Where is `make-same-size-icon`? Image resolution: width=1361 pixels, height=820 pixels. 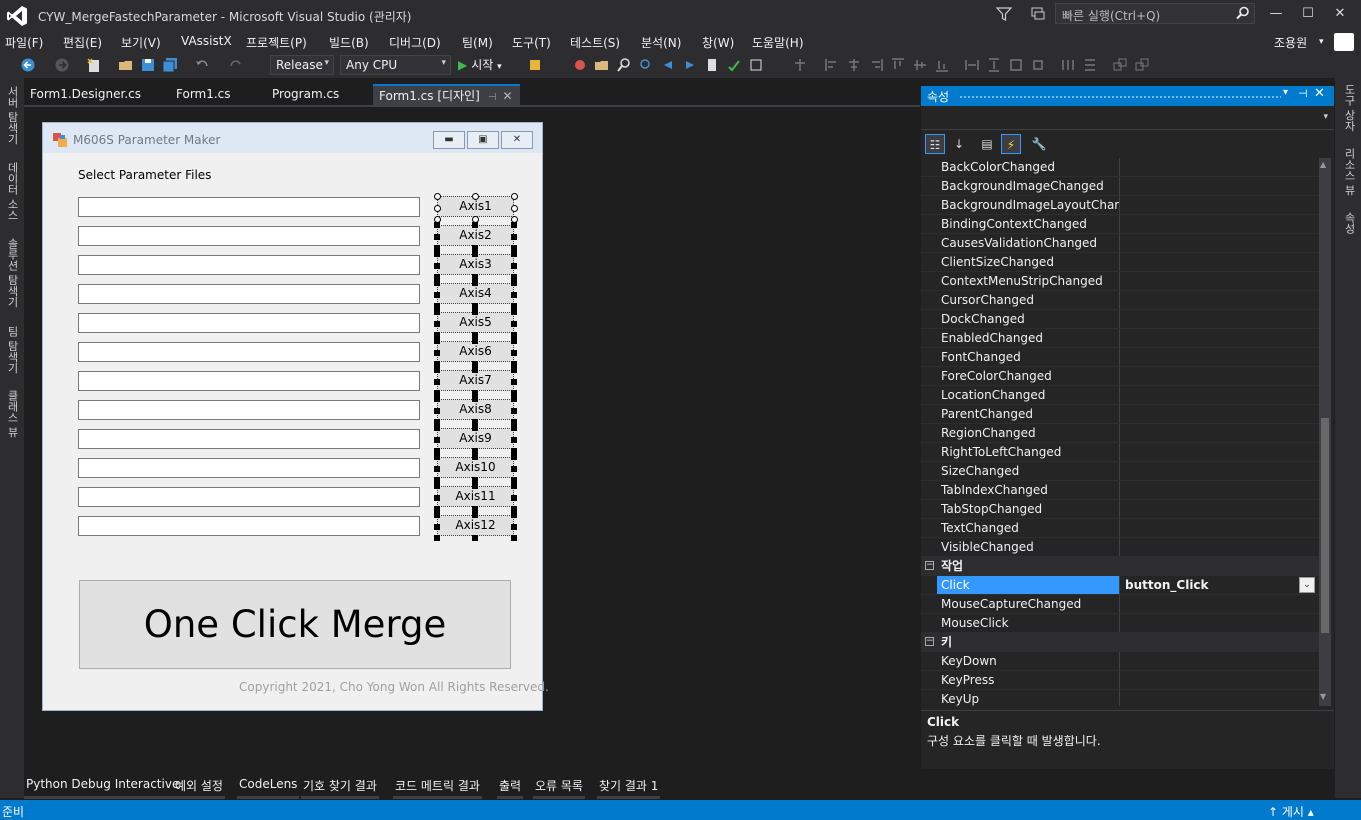 make-same-size-icon is located at coordinates (1016, 65).